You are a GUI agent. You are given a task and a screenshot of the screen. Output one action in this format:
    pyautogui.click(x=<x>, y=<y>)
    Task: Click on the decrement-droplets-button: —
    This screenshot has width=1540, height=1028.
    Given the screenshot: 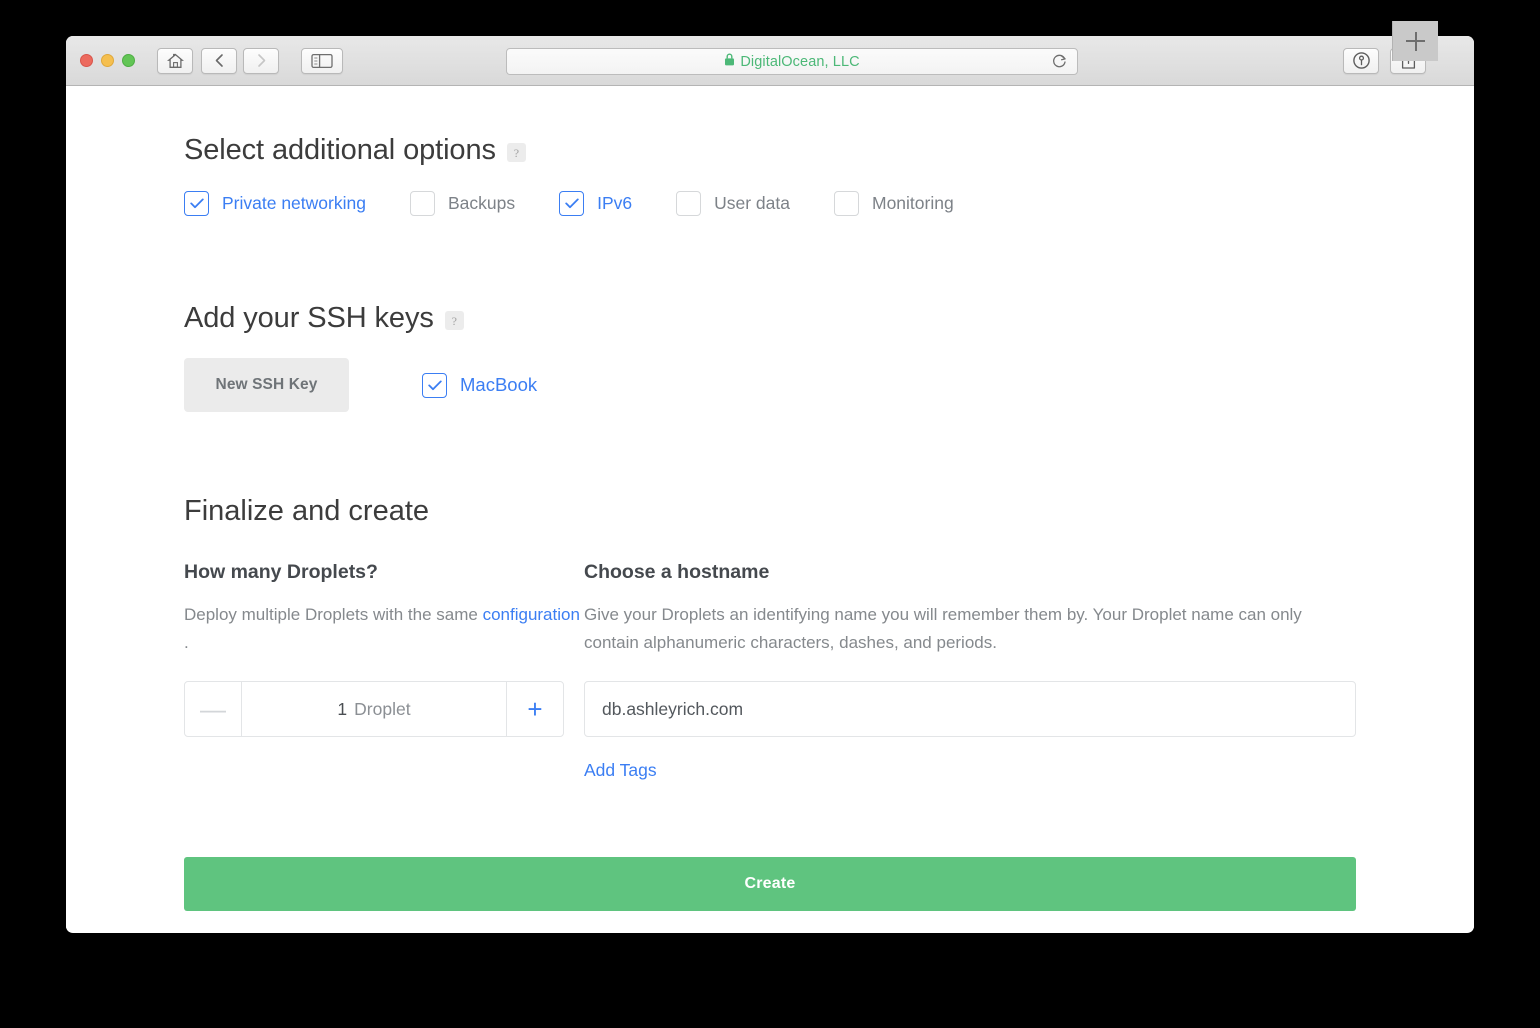 What is the action you would take?
    pyautogui.click(x=213, y=709)
    